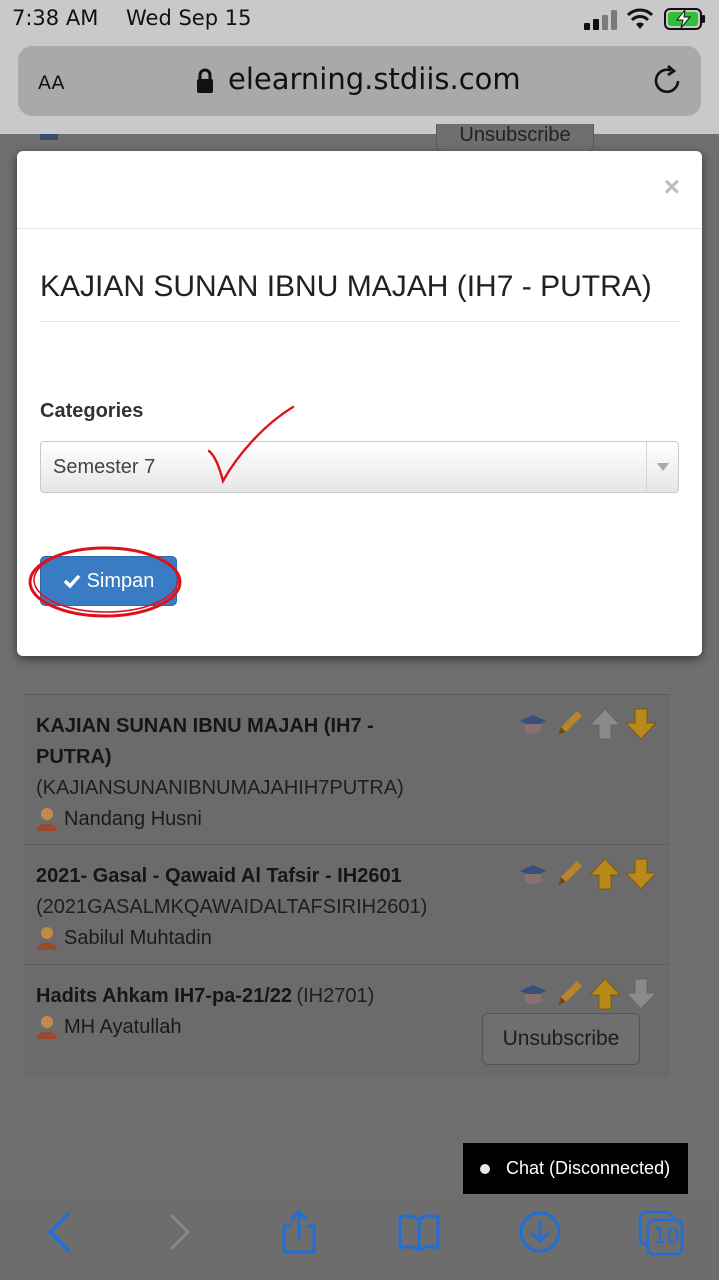 The width and height of the screenshot is (719, 1280). Describe the element at coordinates (359, 20) in the screenshot. I see `status-bar: 7:38 AM Wed Sep 15` at that location.